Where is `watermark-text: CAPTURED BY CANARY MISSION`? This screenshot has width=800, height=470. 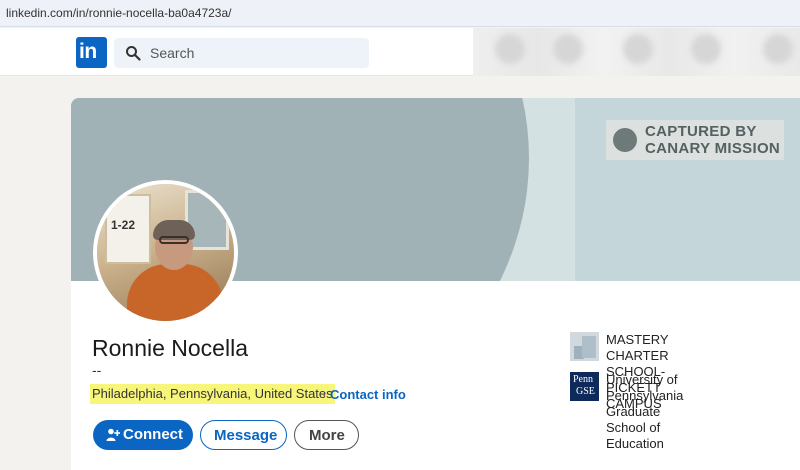
watermark-text: CAPTURED BY CANARY MISSION is located at coordinates (712, 140).